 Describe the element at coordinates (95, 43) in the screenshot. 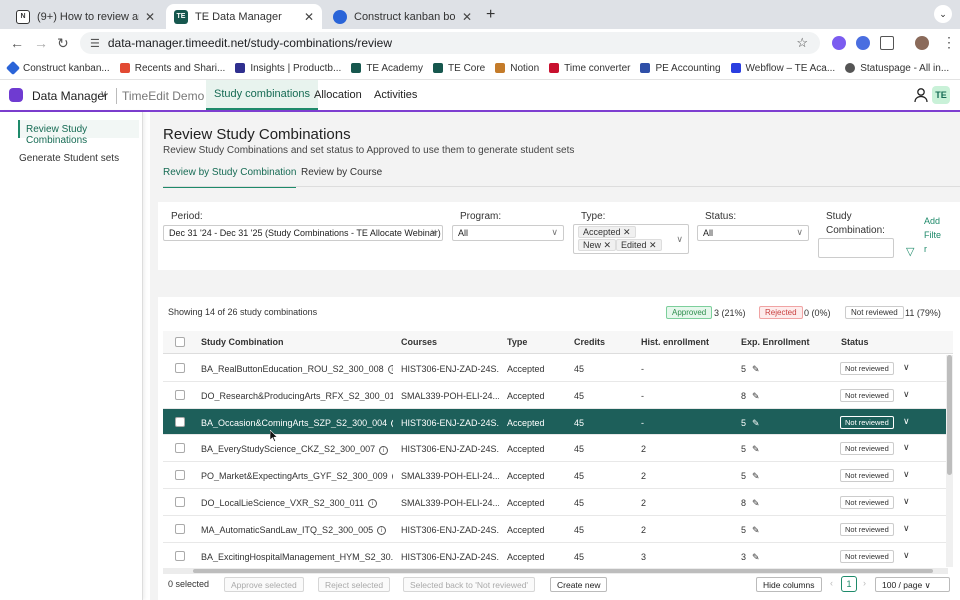

I see `site-info-icon: ☰` at that location.